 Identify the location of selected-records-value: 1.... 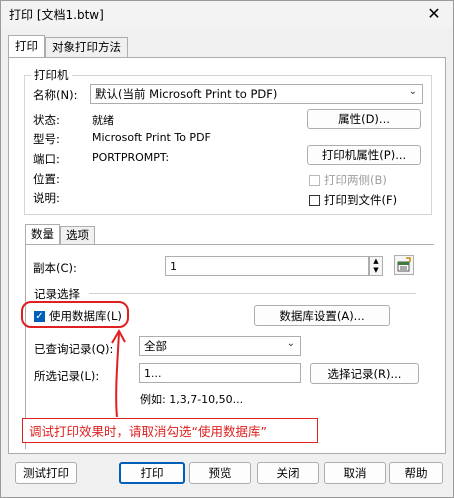
(153, 373).